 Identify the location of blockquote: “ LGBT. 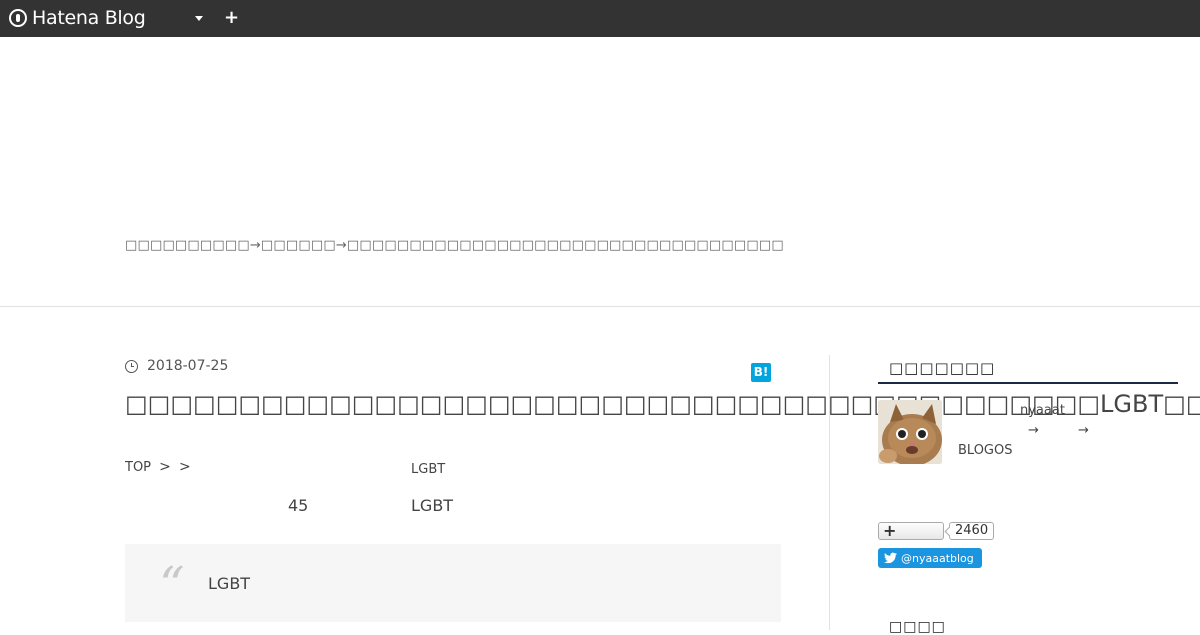
(453, 583).